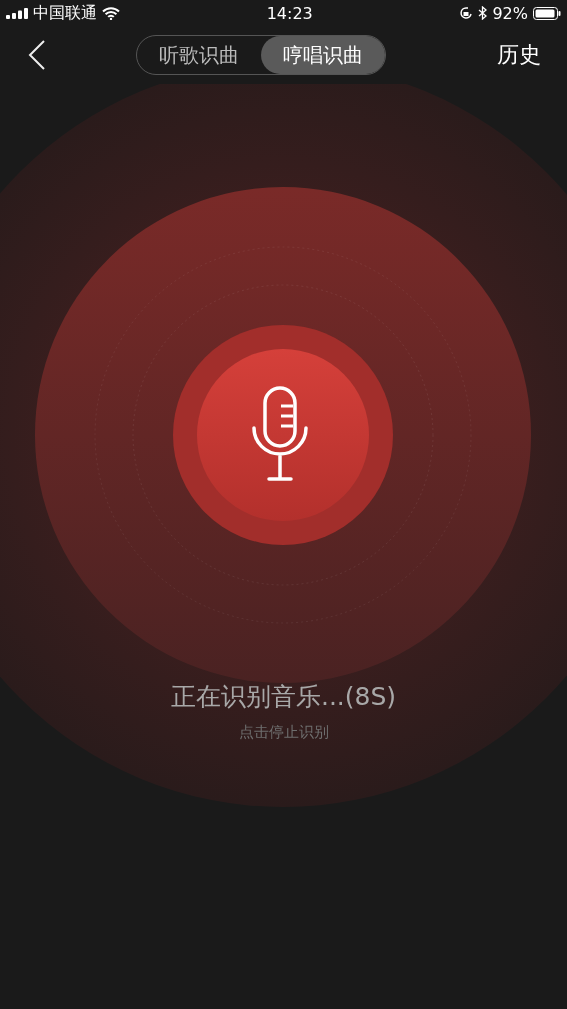 The width and height of the screenshot is (567, 1009). I want to click on history-button: 历史, so click(519, 55).